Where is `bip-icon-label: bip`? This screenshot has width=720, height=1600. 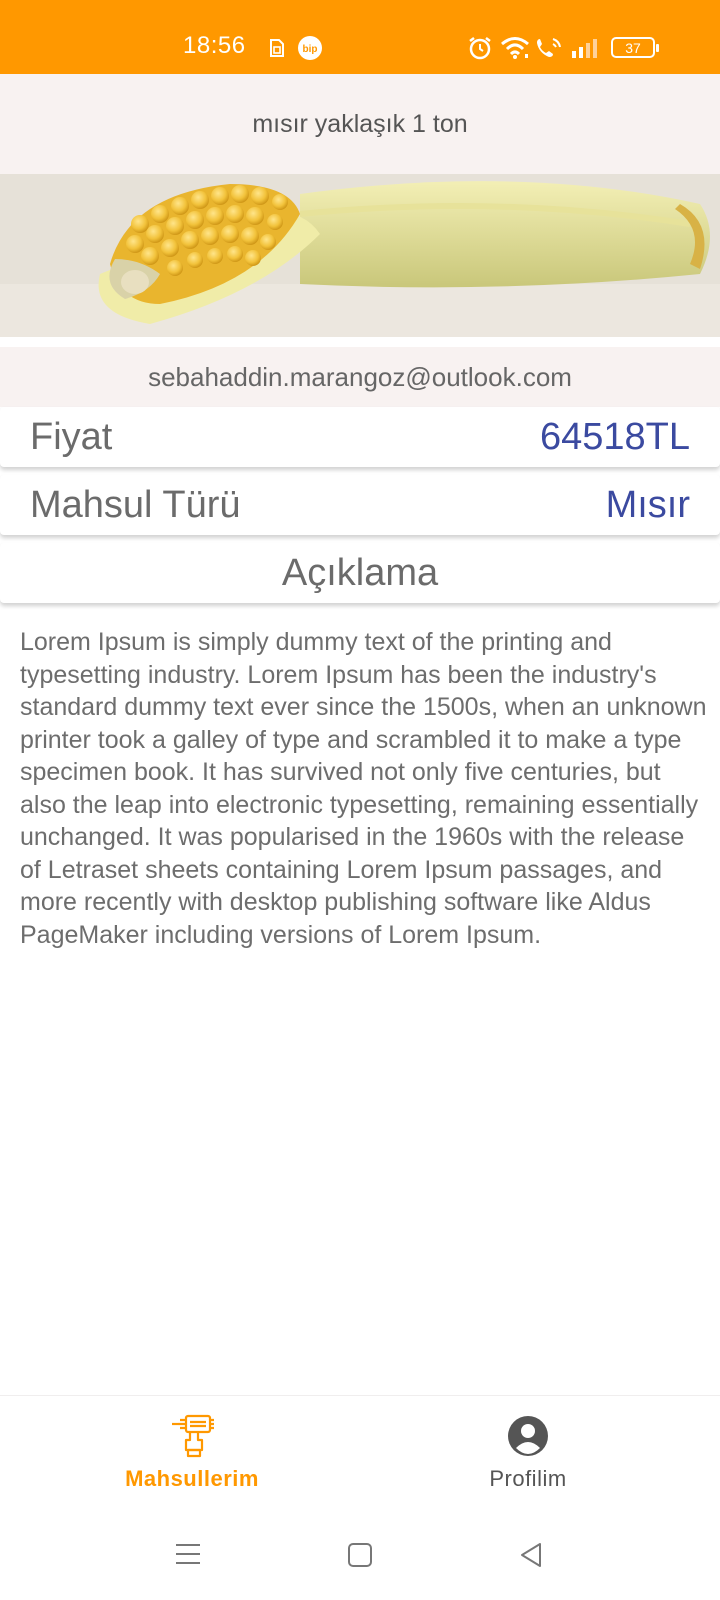
bip-icon-label: bip is located at coordinates (310, 49).